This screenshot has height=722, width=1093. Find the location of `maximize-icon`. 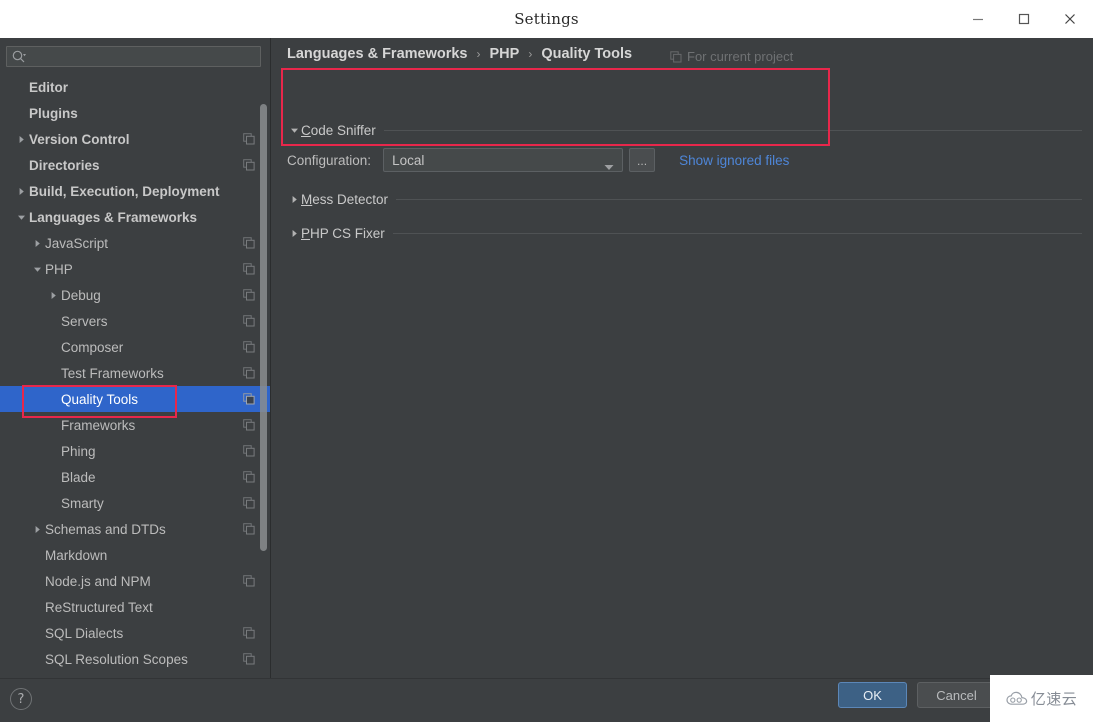

maximize-icon is located at coordinates (1024, 19).